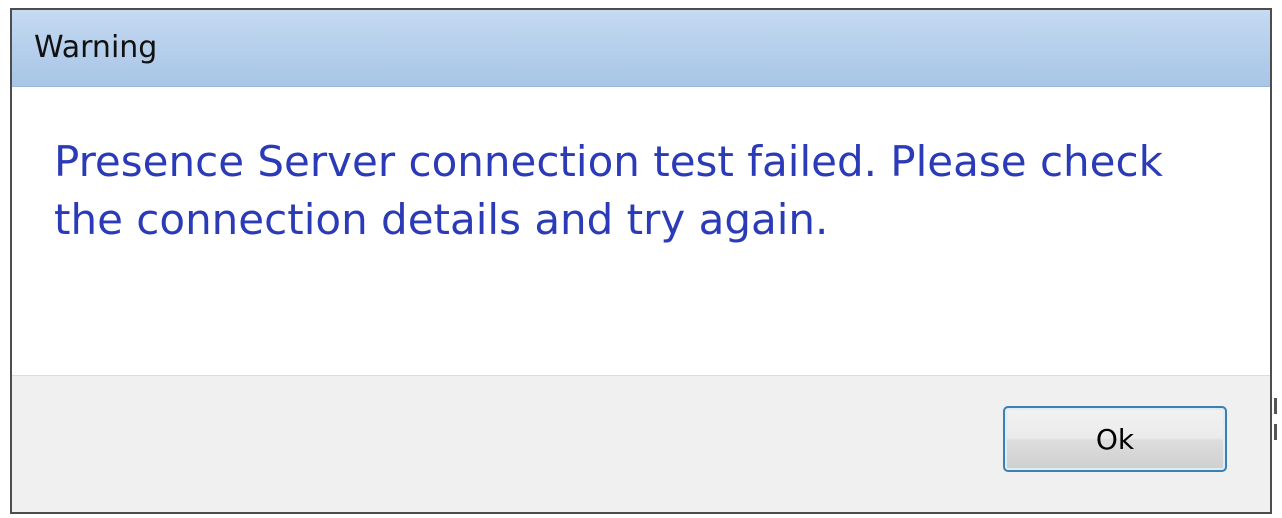 The width and height of the screenshot is (1282, 518). I want to click on background-window-edge, so click(1278, 428).